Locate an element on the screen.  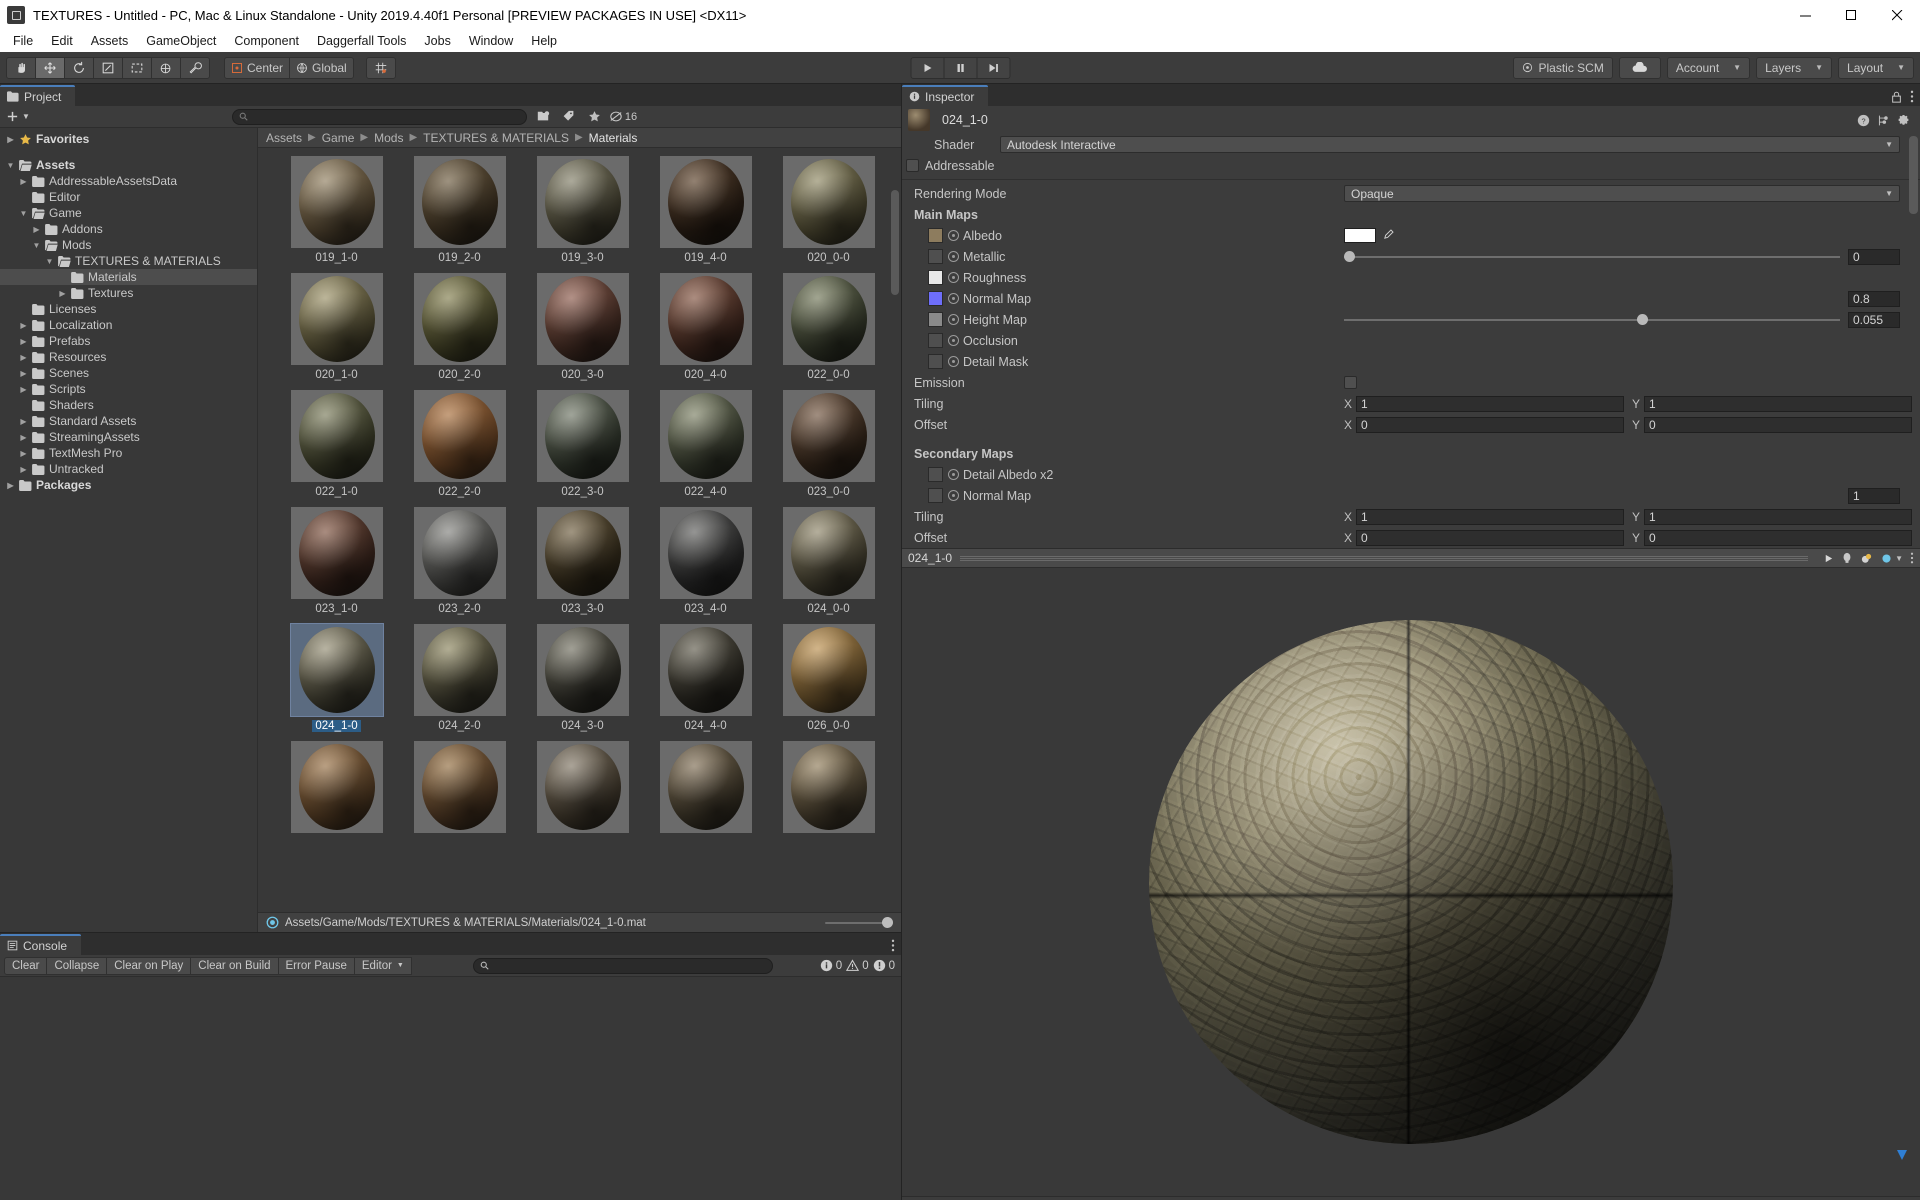
secondary-offset-x: 0 is located at coordinates (1490, 537).